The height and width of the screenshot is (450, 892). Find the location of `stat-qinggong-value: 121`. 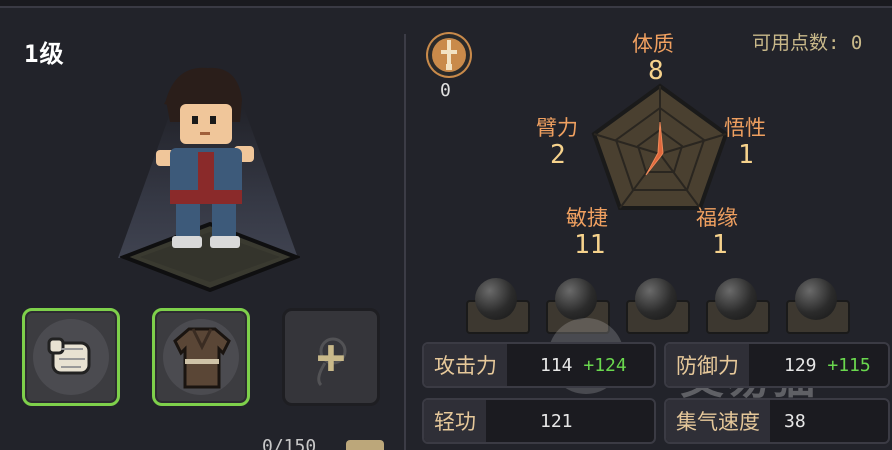

stat-qinggong-value: 121 is located at coordinates (556, 421).